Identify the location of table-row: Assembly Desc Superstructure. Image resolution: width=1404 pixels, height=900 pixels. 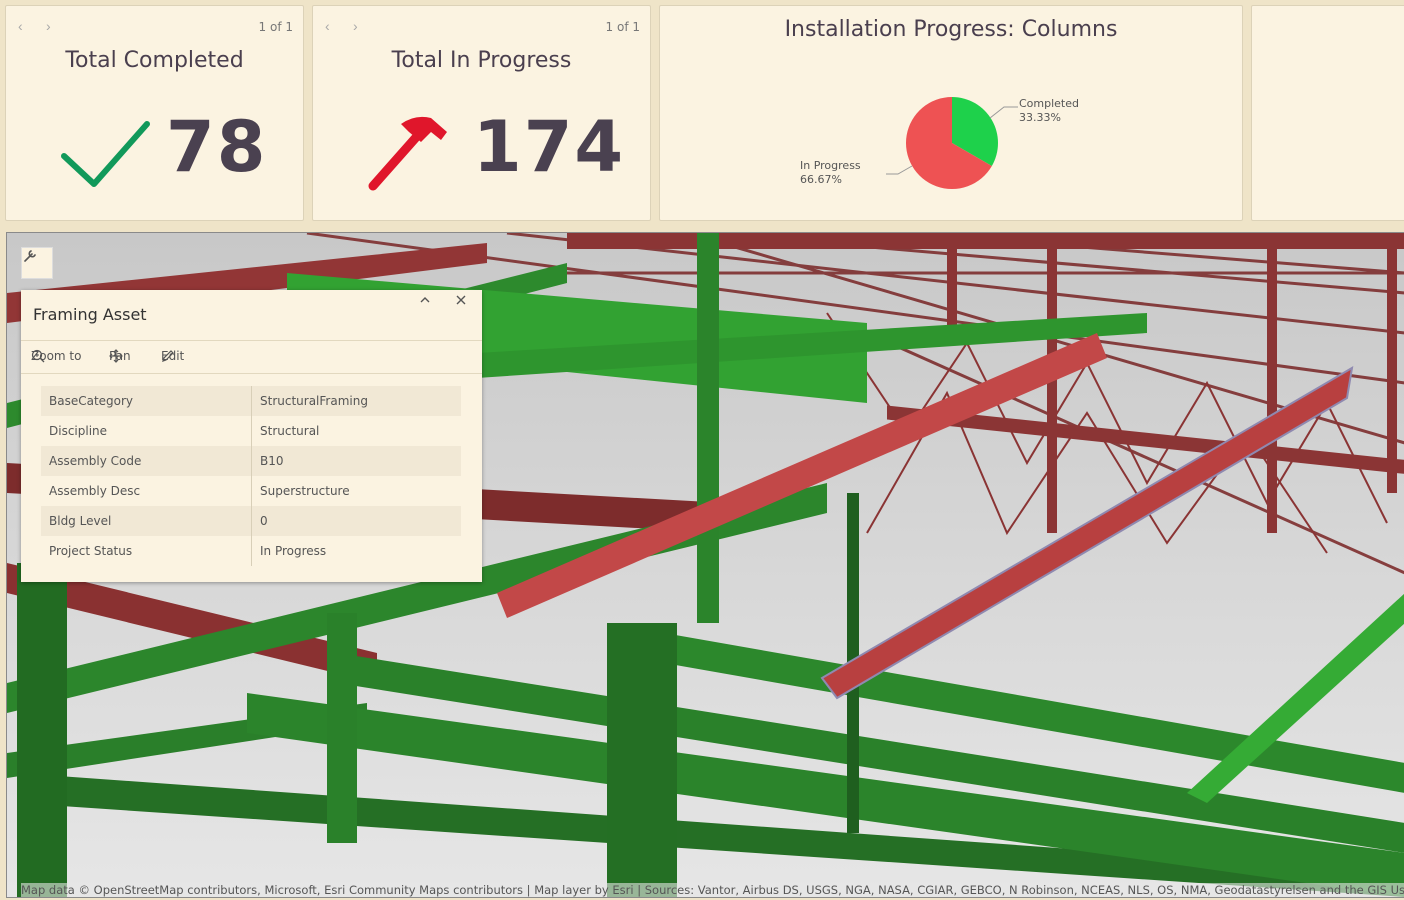
(251, 491).